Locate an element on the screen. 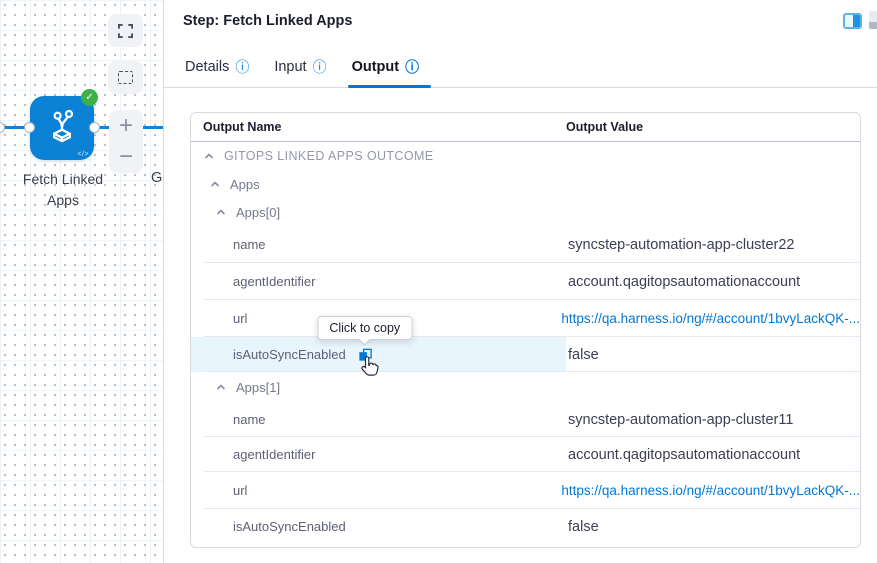 This screenshot has height=563, width=877. panel-layout-toggle-icon is located at coordinates (852, 21).